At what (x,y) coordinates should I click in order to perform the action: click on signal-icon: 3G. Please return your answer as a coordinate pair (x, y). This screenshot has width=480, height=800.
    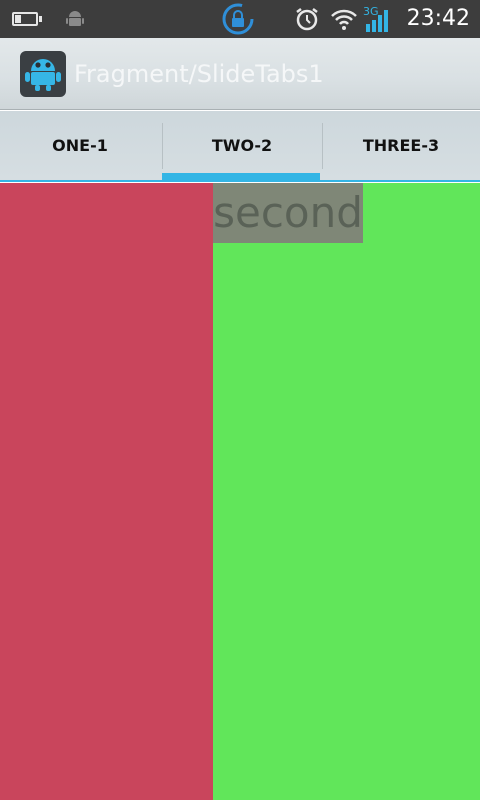
    Looking at the image, I should click on (378, 19).